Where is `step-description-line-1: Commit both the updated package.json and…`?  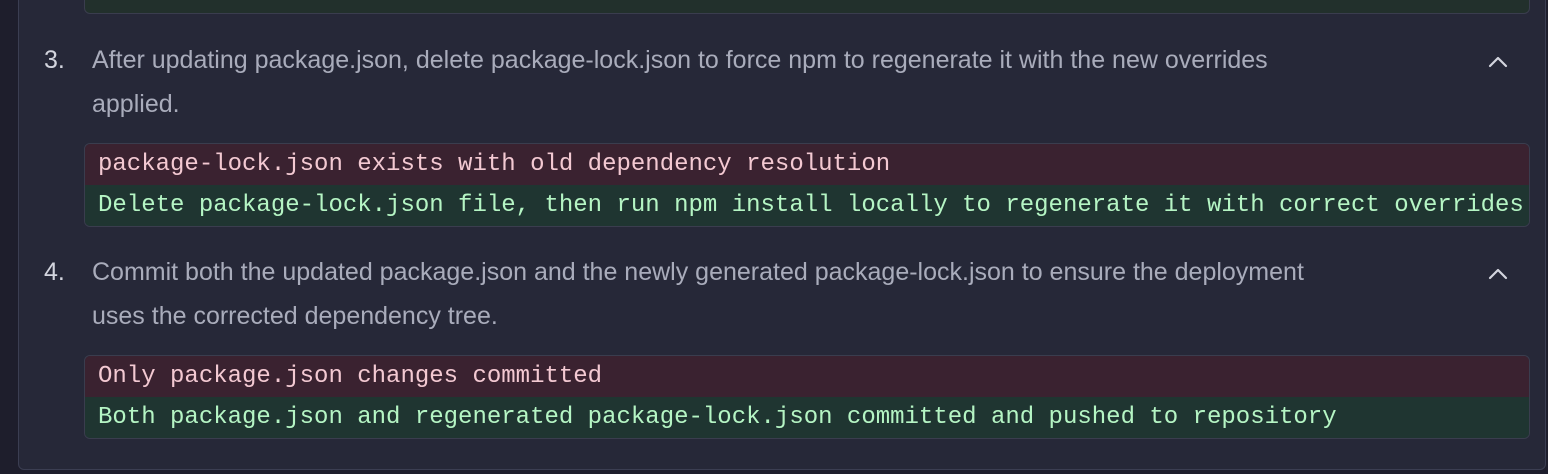
step-description-line-1: Commit both the updated package.json and… is located at coordinates (698, 272).